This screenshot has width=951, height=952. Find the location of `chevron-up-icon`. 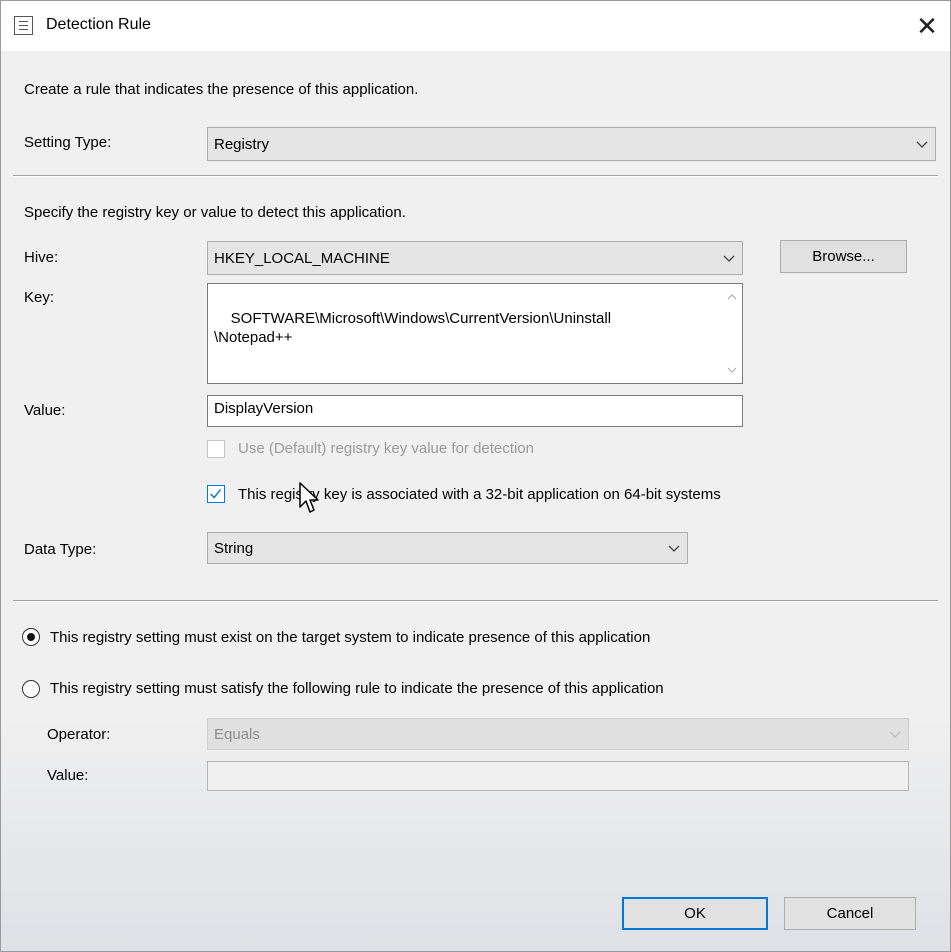

chevron-up-icon is located at coordinates (732, 297).